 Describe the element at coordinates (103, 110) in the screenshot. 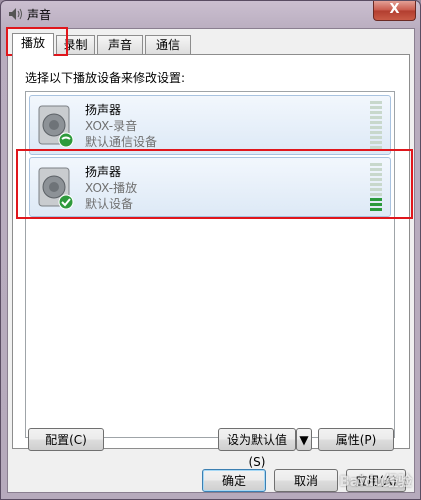

I see `device-name: 扬声器` at that location.